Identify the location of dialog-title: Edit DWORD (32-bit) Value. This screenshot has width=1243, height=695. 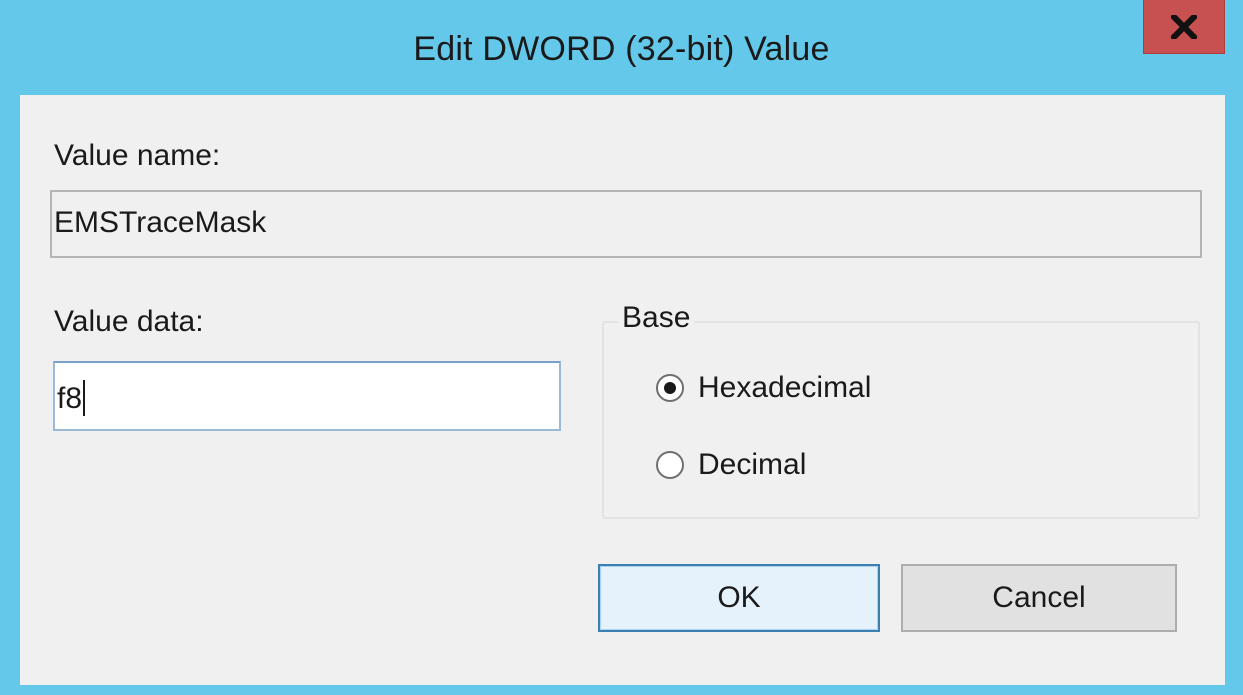
(621, 49).